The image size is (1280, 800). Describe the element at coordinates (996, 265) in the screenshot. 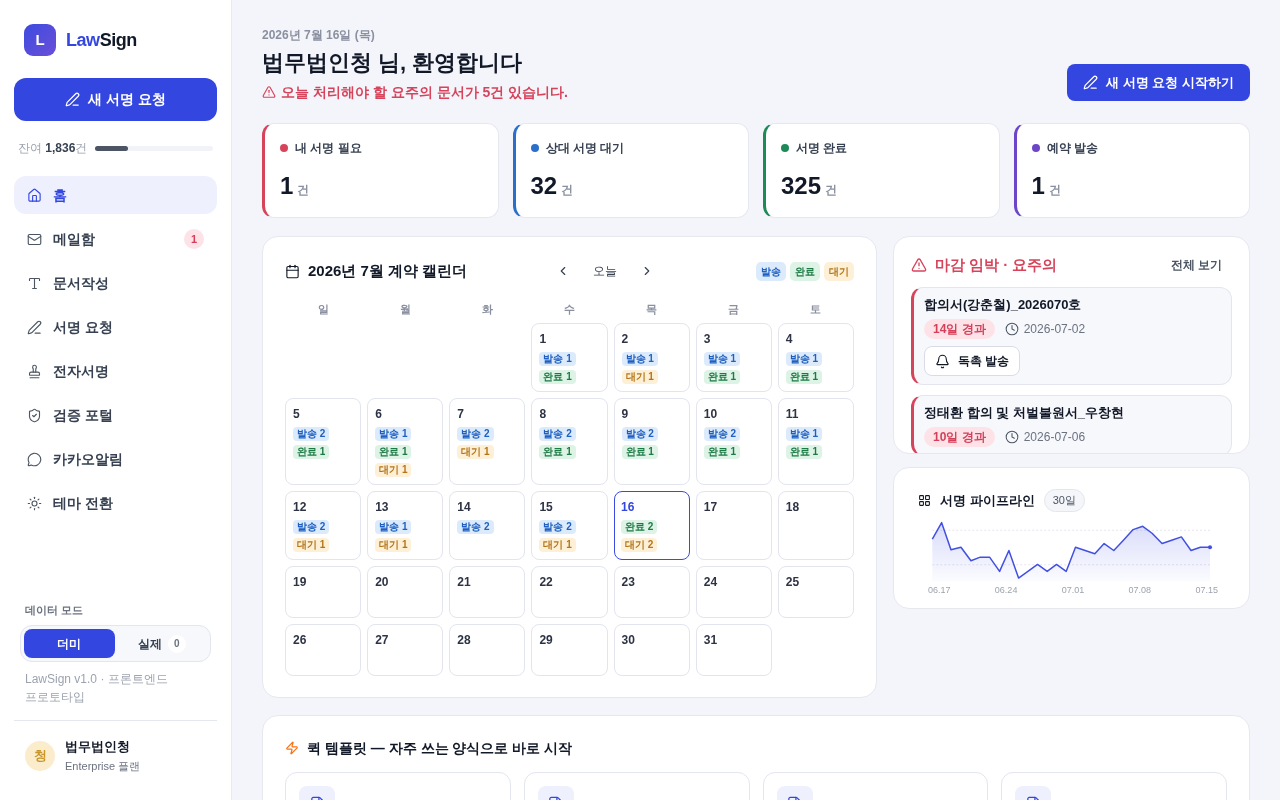

I see `deadline-title: 마감 임박 · 요주의` at that location.